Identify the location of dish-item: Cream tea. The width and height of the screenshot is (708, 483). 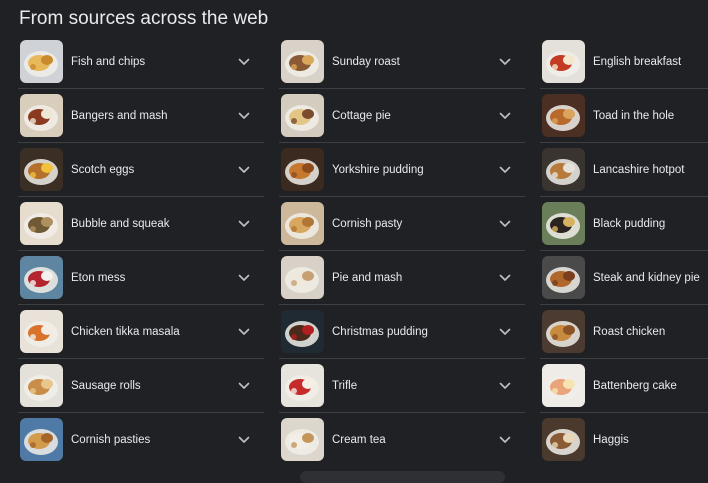
(402, 439).